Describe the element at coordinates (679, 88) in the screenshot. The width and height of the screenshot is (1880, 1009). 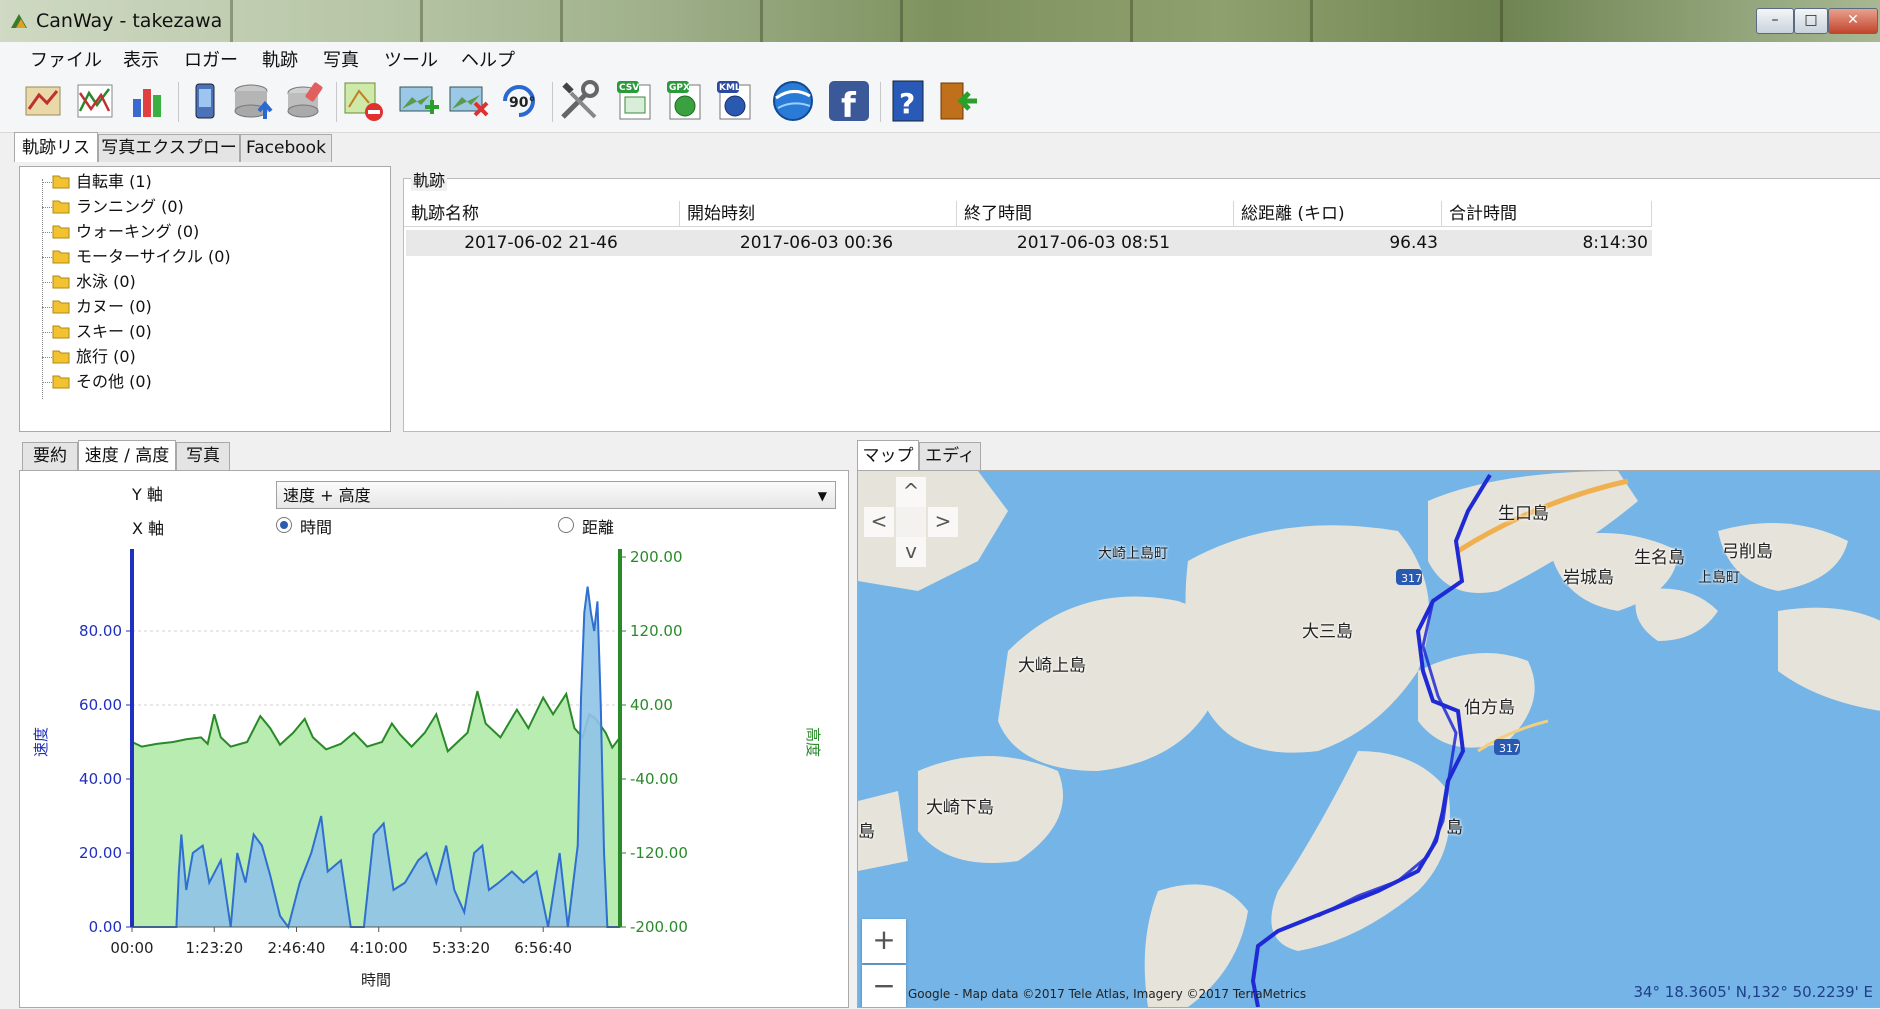
I see `svg-text: GPX` at that location.